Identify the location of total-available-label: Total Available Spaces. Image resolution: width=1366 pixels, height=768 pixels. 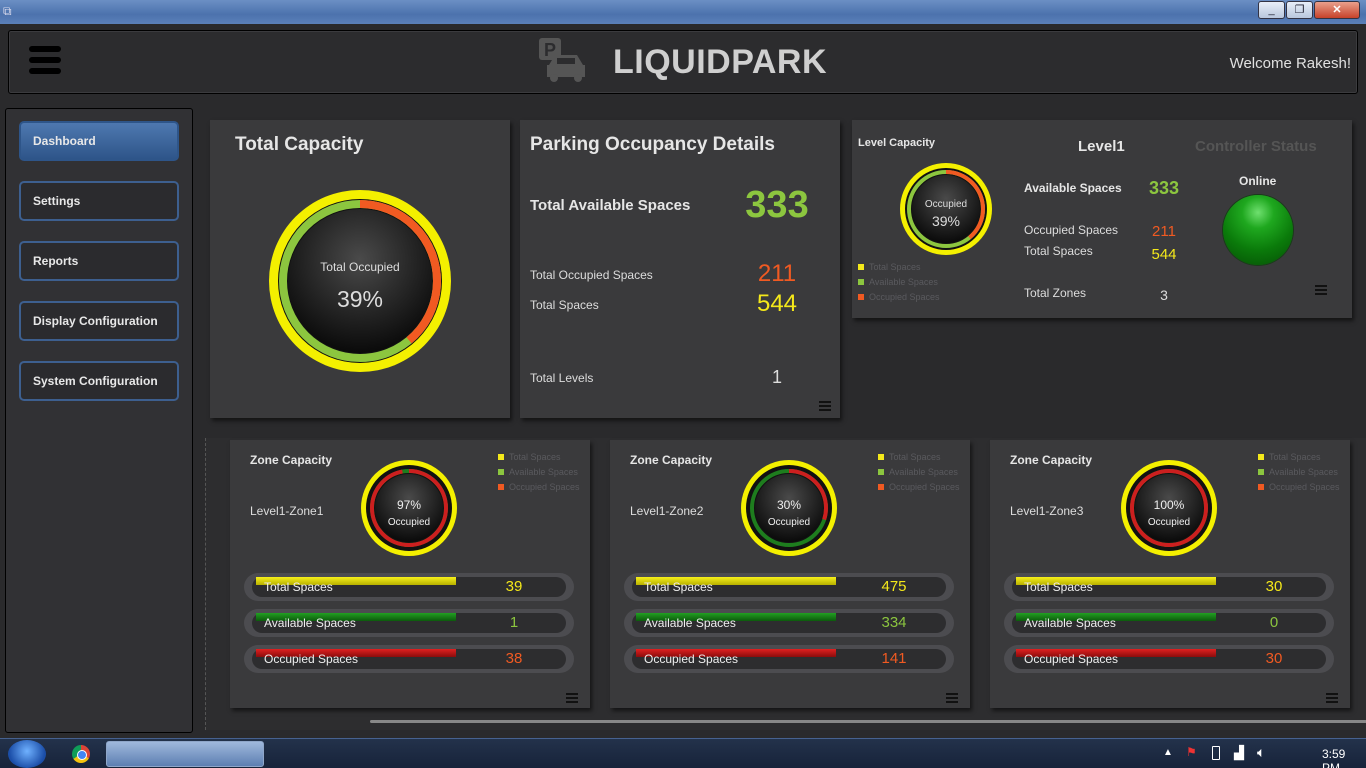
(610, 205).